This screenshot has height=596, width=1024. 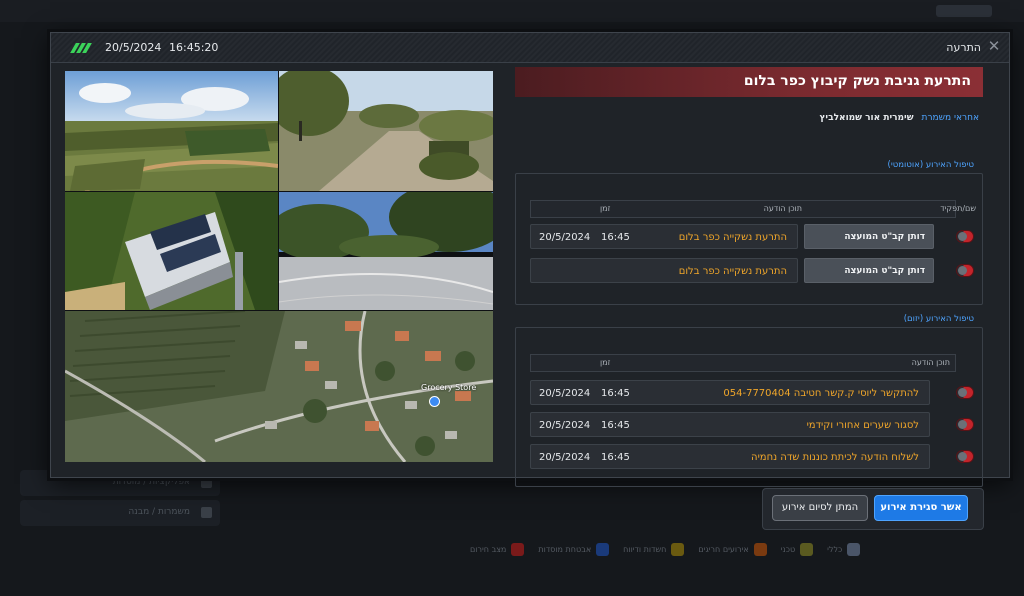 What do you see at coordinates (81, 48) in the screenshot?
I see `status-stripes-icon` at bounding box center [81, 48].